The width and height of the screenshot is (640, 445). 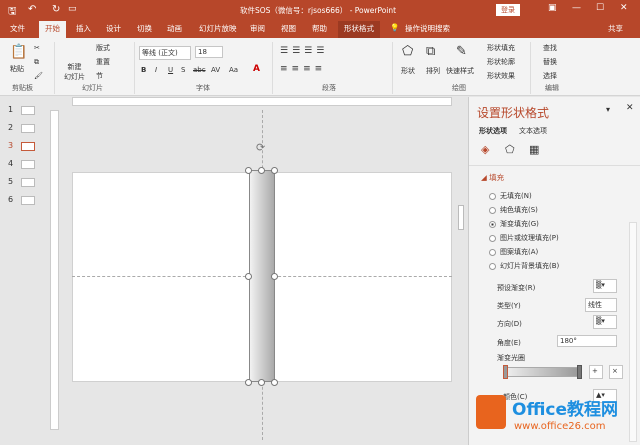 I want to click on tab-design: 设计, so click(x=113, y=28).